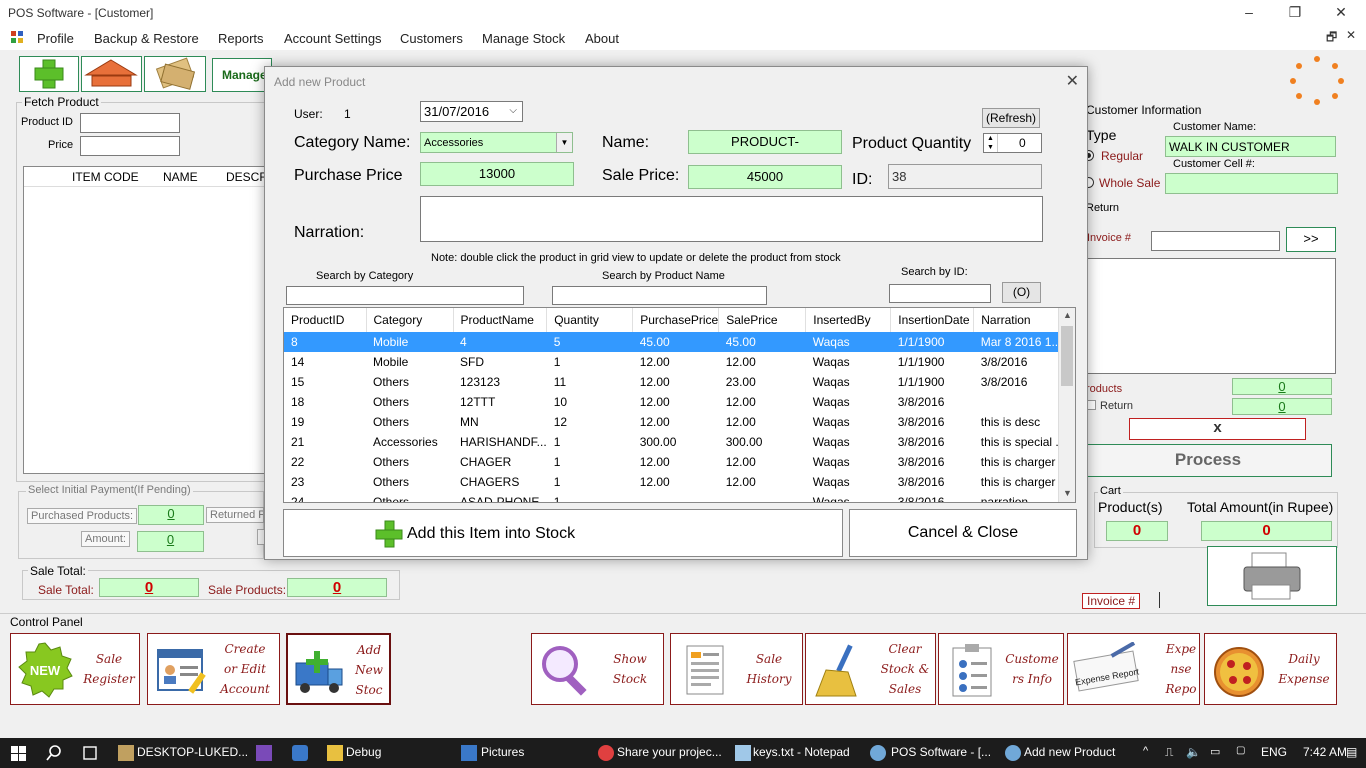 The image size is (1366, 768). What do you see at coordinates (762, 320) in the screenshot?
I see `grid-col-saleprice: SalePrice` at bounding box center [762, 320].